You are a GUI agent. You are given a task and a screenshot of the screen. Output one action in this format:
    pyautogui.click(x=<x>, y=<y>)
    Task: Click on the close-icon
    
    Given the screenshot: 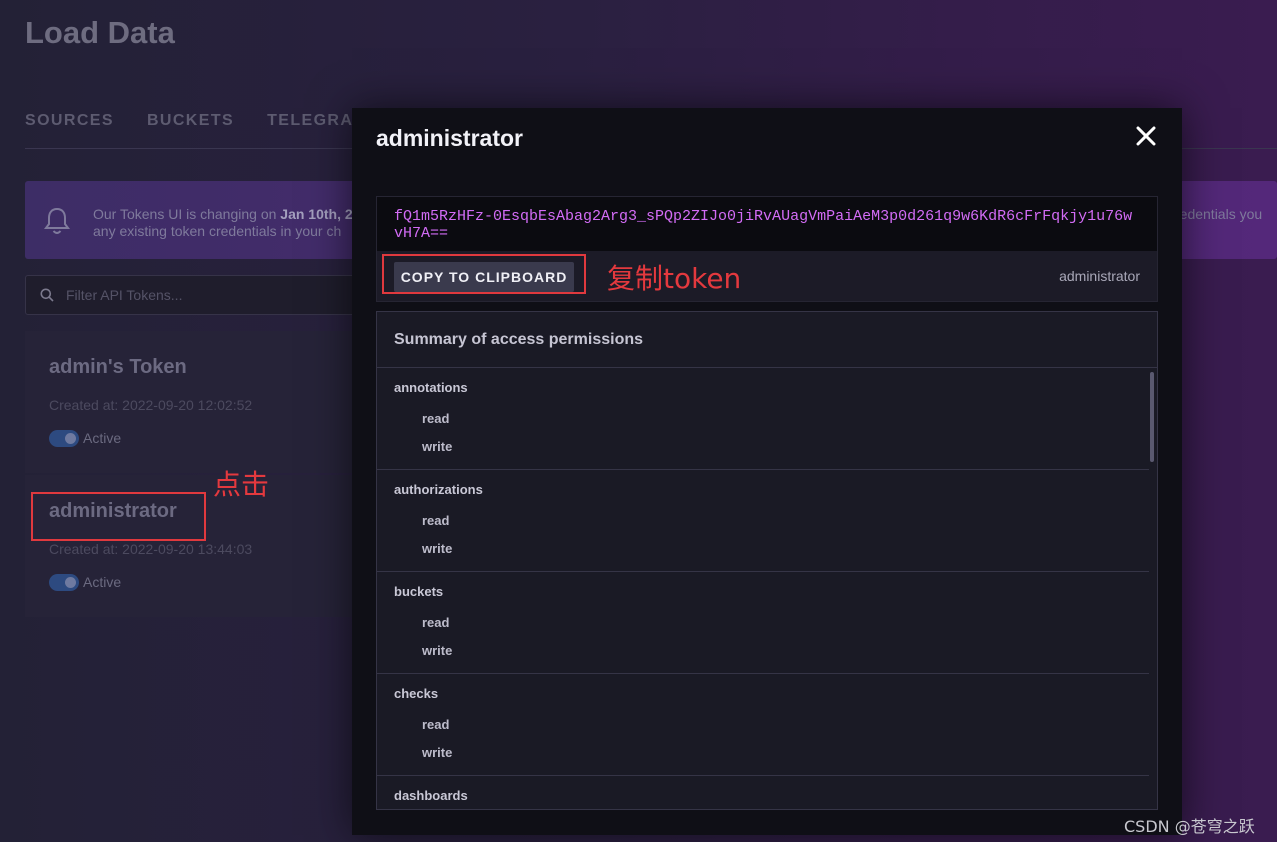 What is the action you would take?
    pyautogui.click(x=1146, y=136)
    